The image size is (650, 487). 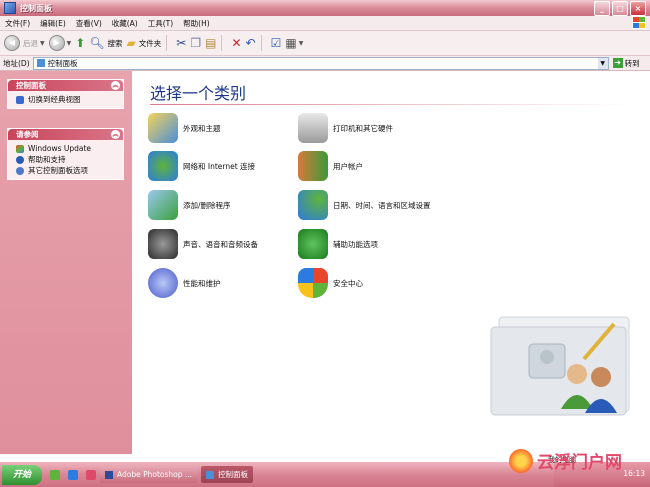 I want to click on properties-icon: ☑, so click(x=276, y=43).